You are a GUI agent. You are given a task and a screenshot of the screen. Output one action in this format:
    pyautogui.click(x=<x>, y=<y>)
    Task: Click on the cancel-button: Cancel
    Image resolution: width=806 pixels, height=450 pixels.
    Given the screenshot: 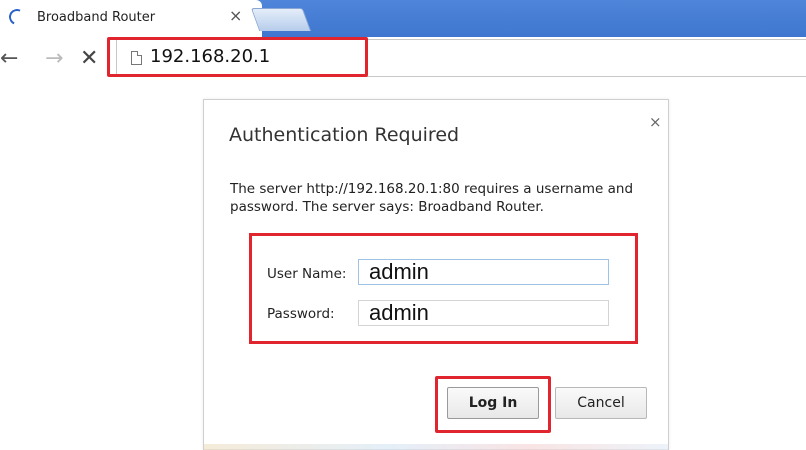 What is the action you would take?
    pyautogui.click(x=601, y=403)
    